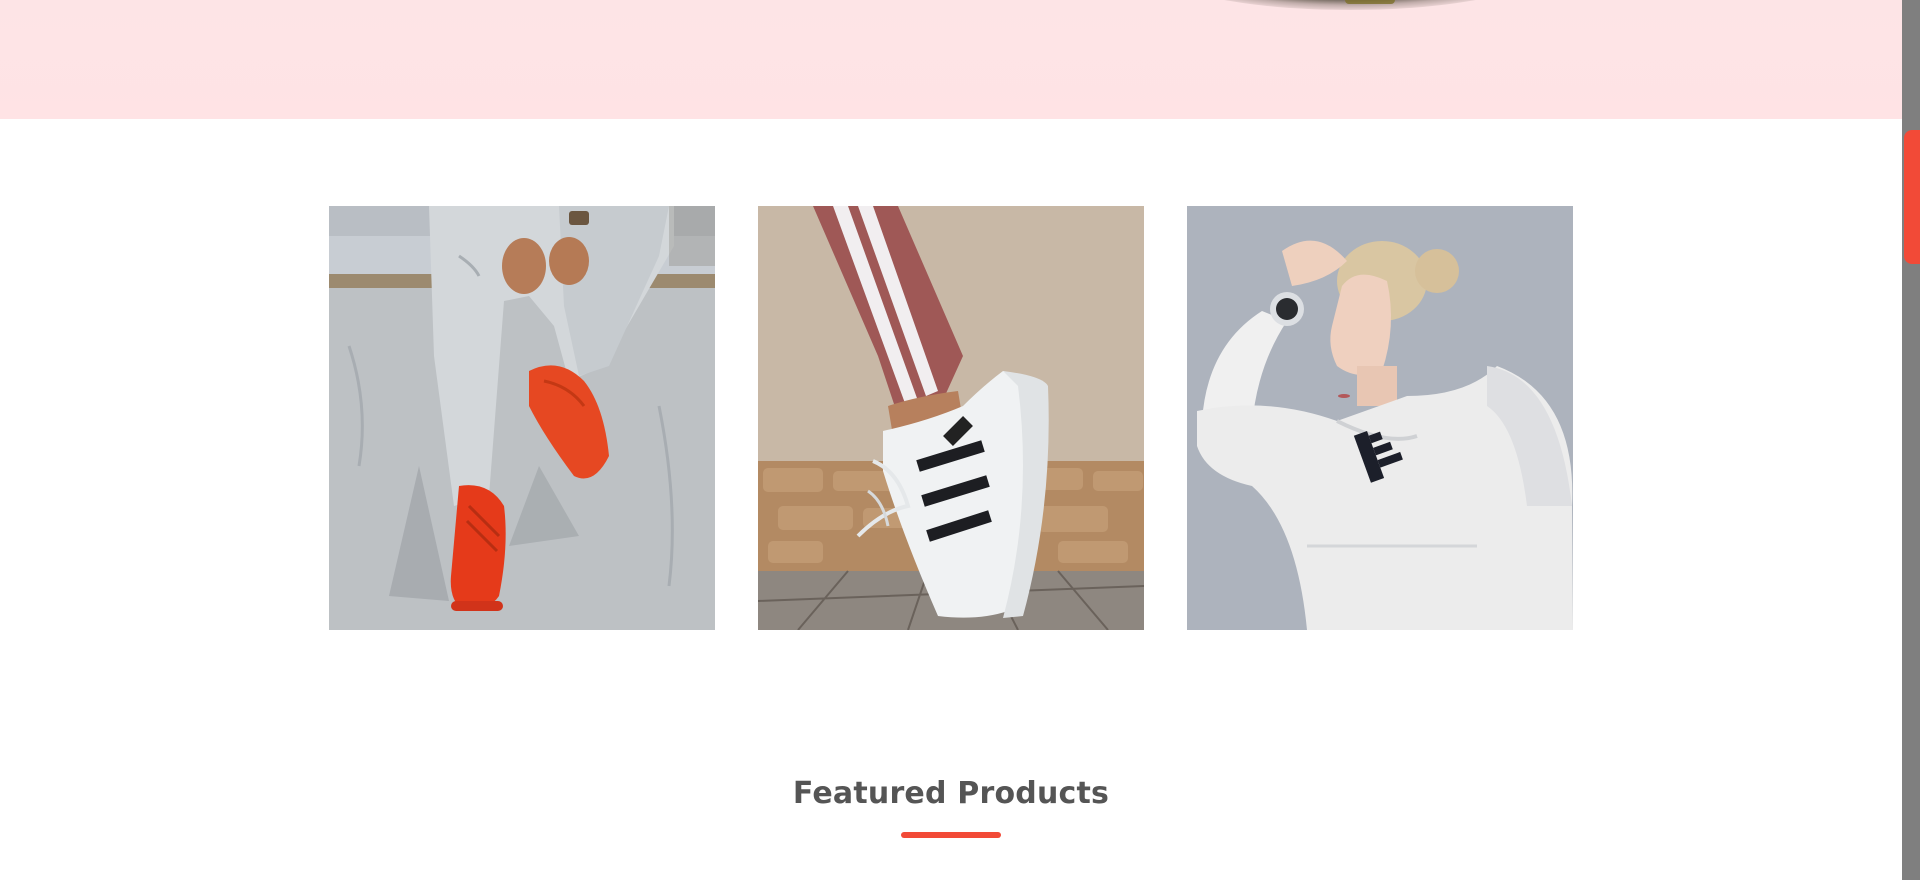 The height and width of the screenshot is (880, 1920). I want to click on hero-shoe-detail, so click(1370, 2).